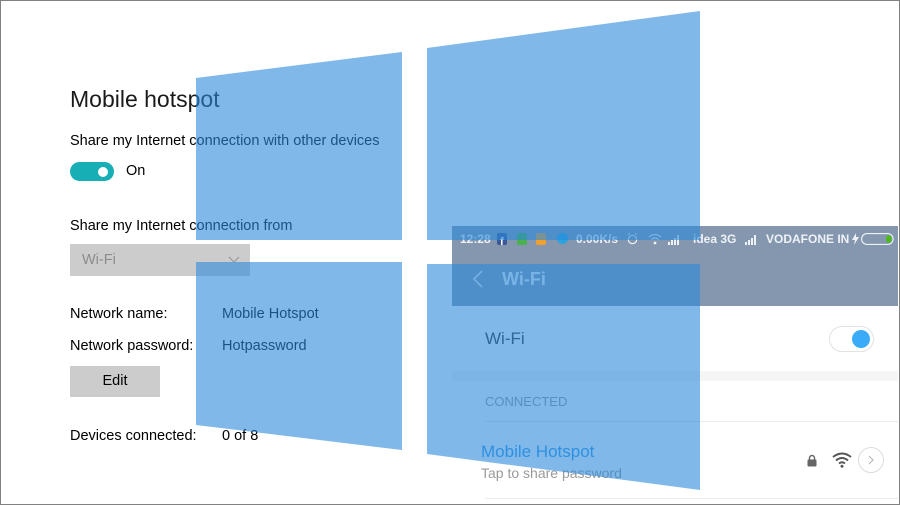 This screenshot has height=506, width=900. I want to click on network-speed: 0.00K/s, so click(597, 239).